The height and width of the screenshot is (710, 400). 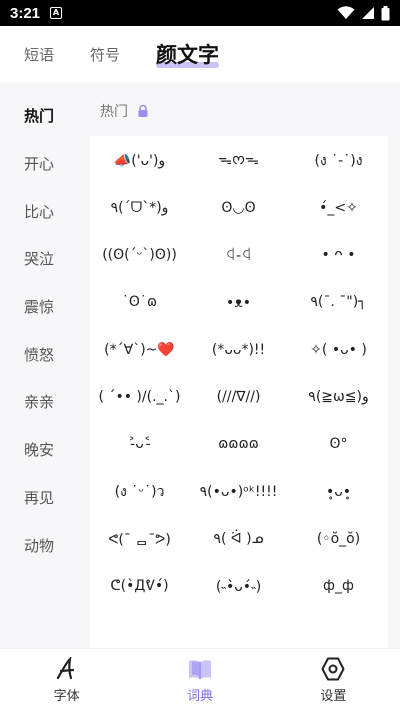 I want to click on kaomoji-item: ((ʘ(ˊᵕˋ)ʘ)), so click(x=139, y=255).